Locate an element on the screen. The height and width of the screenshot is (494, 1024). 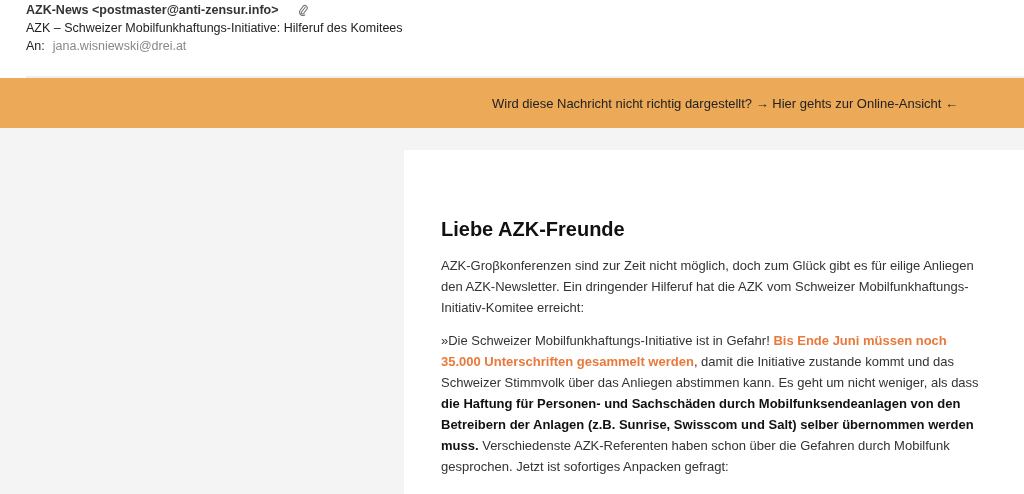
recipient-address: jana.wisniewski@drei.at is located at coordinates (119, 46).